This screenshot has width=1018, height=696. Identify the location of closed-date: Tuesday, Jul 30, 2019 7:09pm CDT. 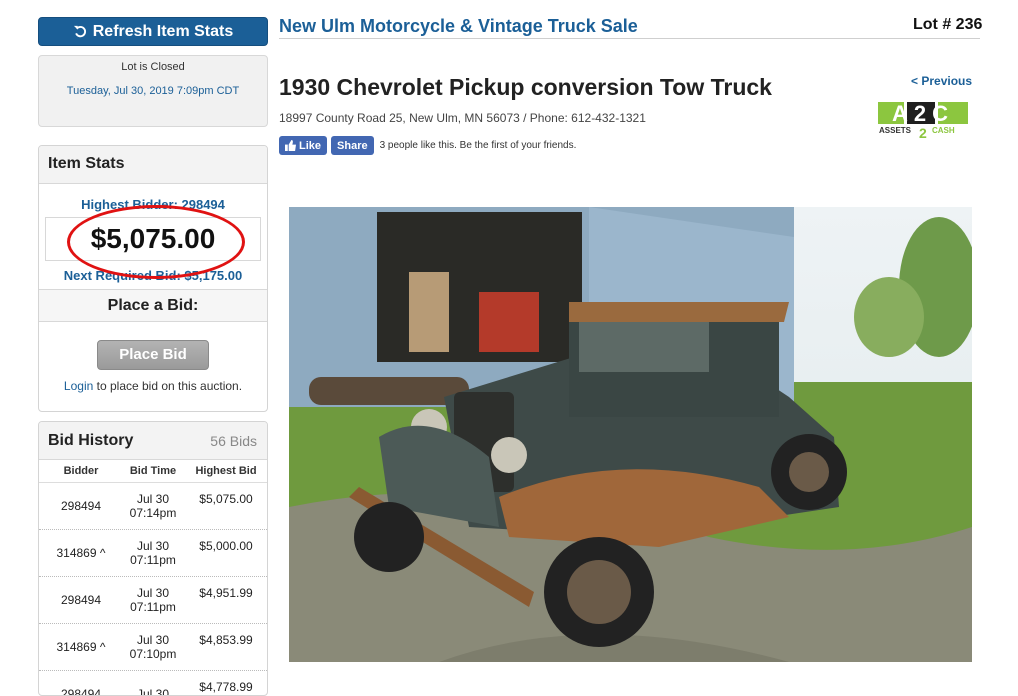
(153, 91).